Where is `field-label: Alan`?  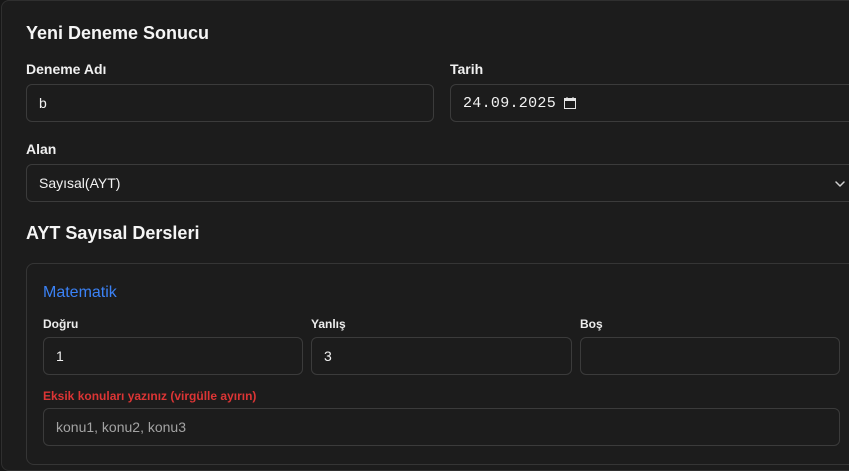
field-label: Alan is located at coordinates (41, 149).